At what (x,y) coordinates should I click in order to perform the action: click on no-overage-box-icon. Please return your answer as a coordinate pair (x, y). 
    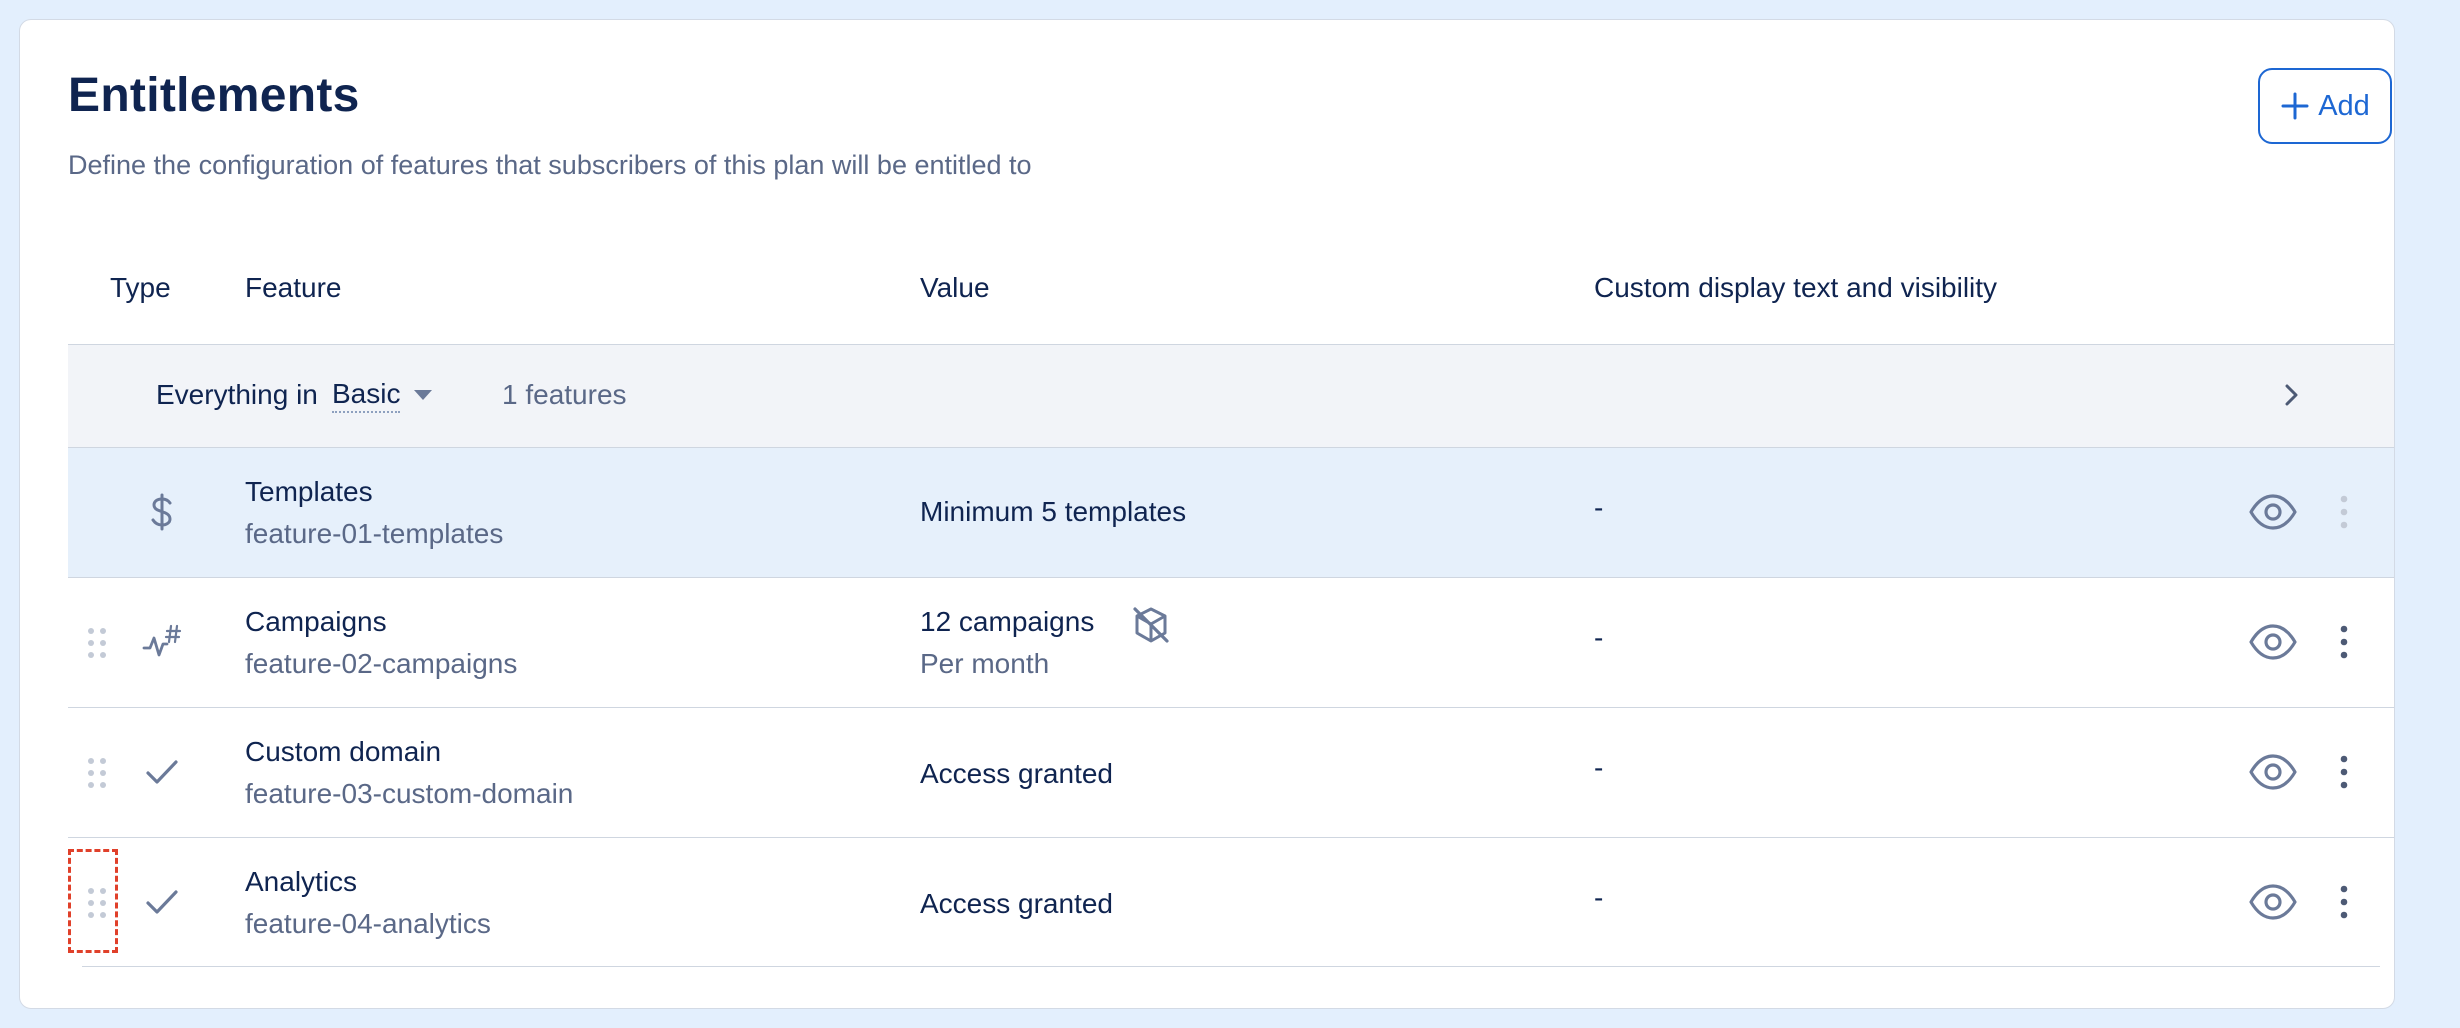
    Looking at the image, I should click on (1151, 625).